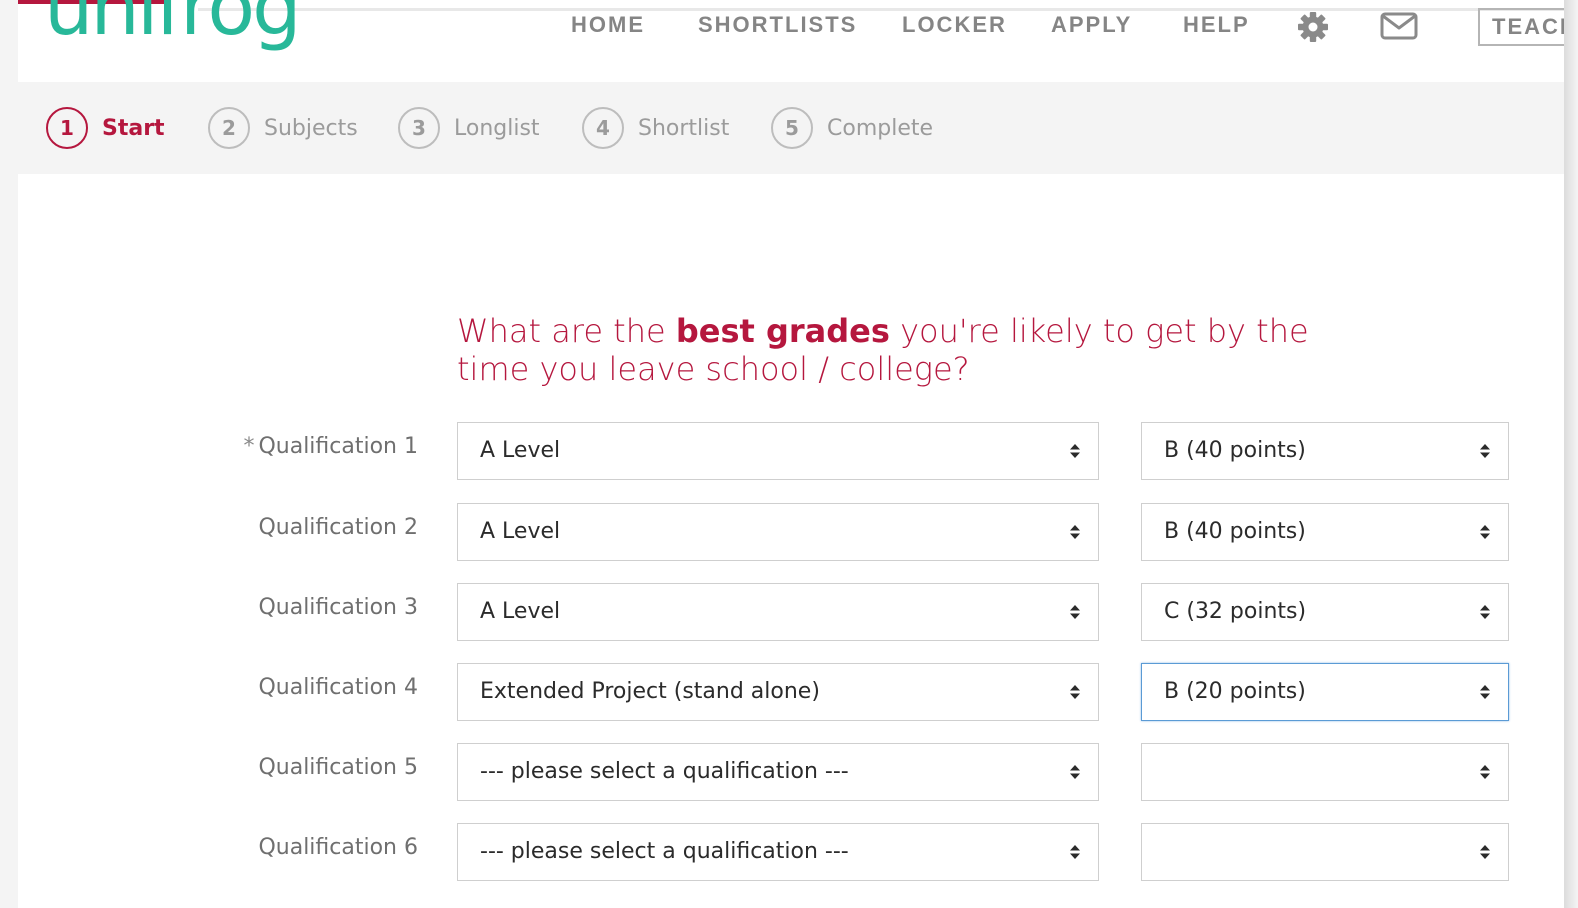 This screenshot has width=1578, height=908. I want to click on nav-apply: APPLY, so click(1091, 25).